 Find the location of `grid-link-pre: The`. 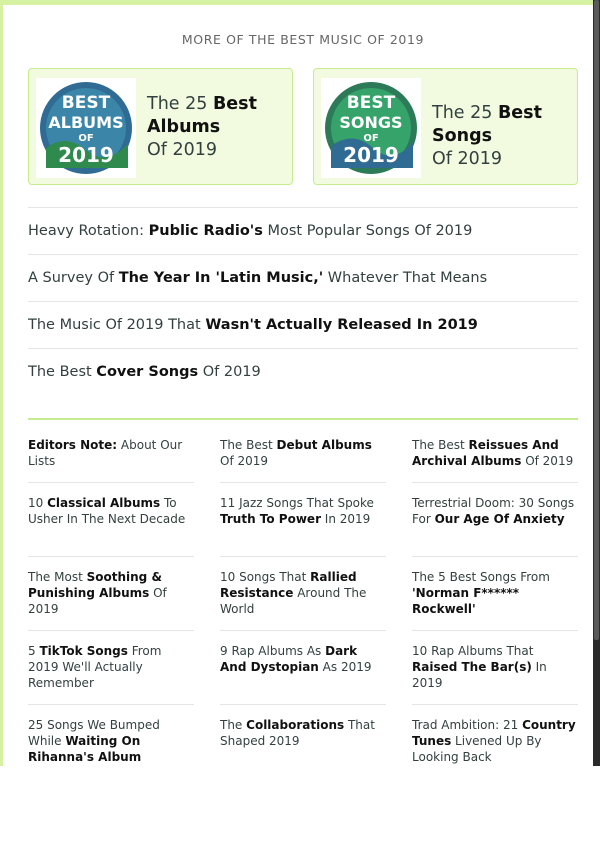

grid-link-pre: The is located at coordinates (233, 725).